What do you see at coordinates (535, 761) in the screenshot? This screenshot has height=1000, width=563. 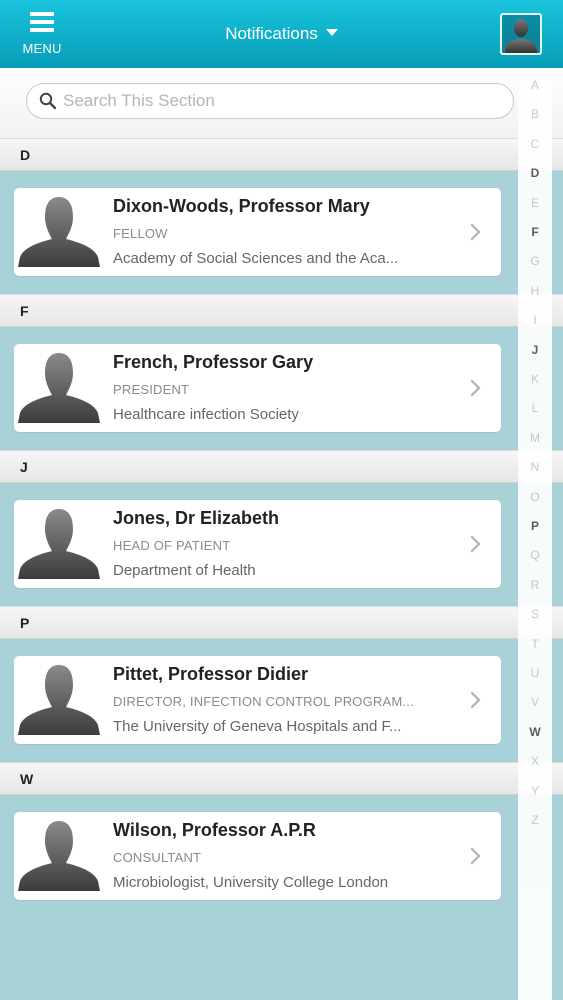 I see `index-letter-x: X` at bounding box center [535, 761].